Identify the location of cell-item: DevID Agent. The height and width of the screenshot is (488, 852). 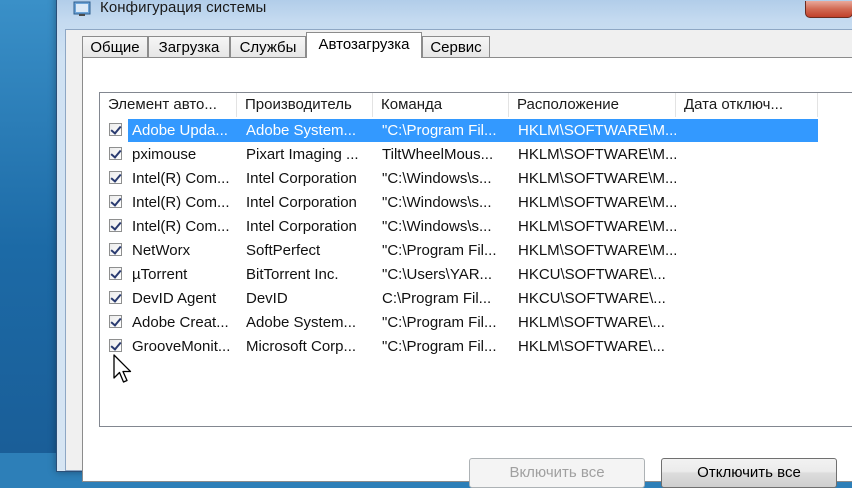
(174, 298).